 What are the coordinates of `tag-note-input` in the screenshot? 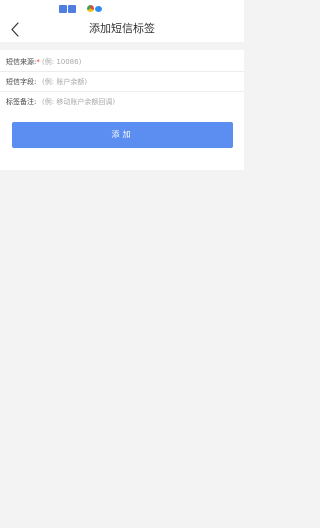 It's located at (137, 101).